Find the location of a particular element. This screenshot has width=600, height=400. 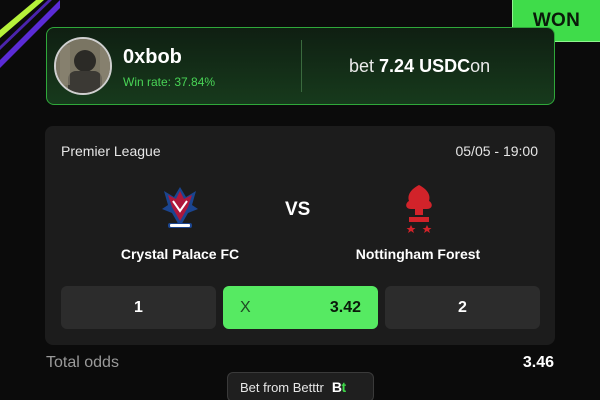

avatar is located at coordinates (83, 66).